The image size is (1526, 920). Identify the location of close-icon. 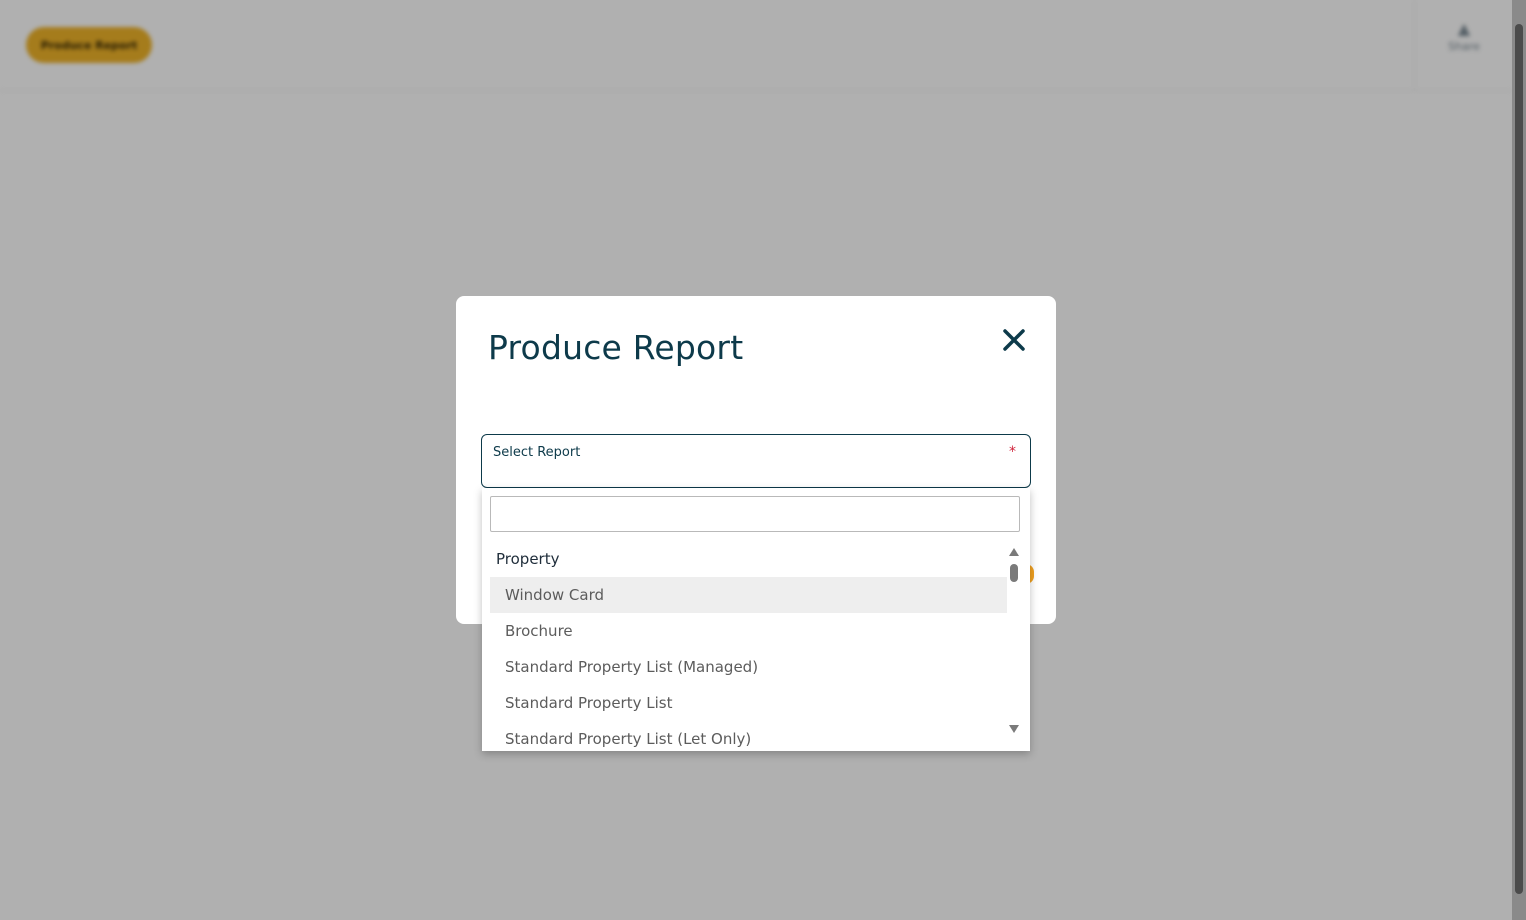
(1014, 340).